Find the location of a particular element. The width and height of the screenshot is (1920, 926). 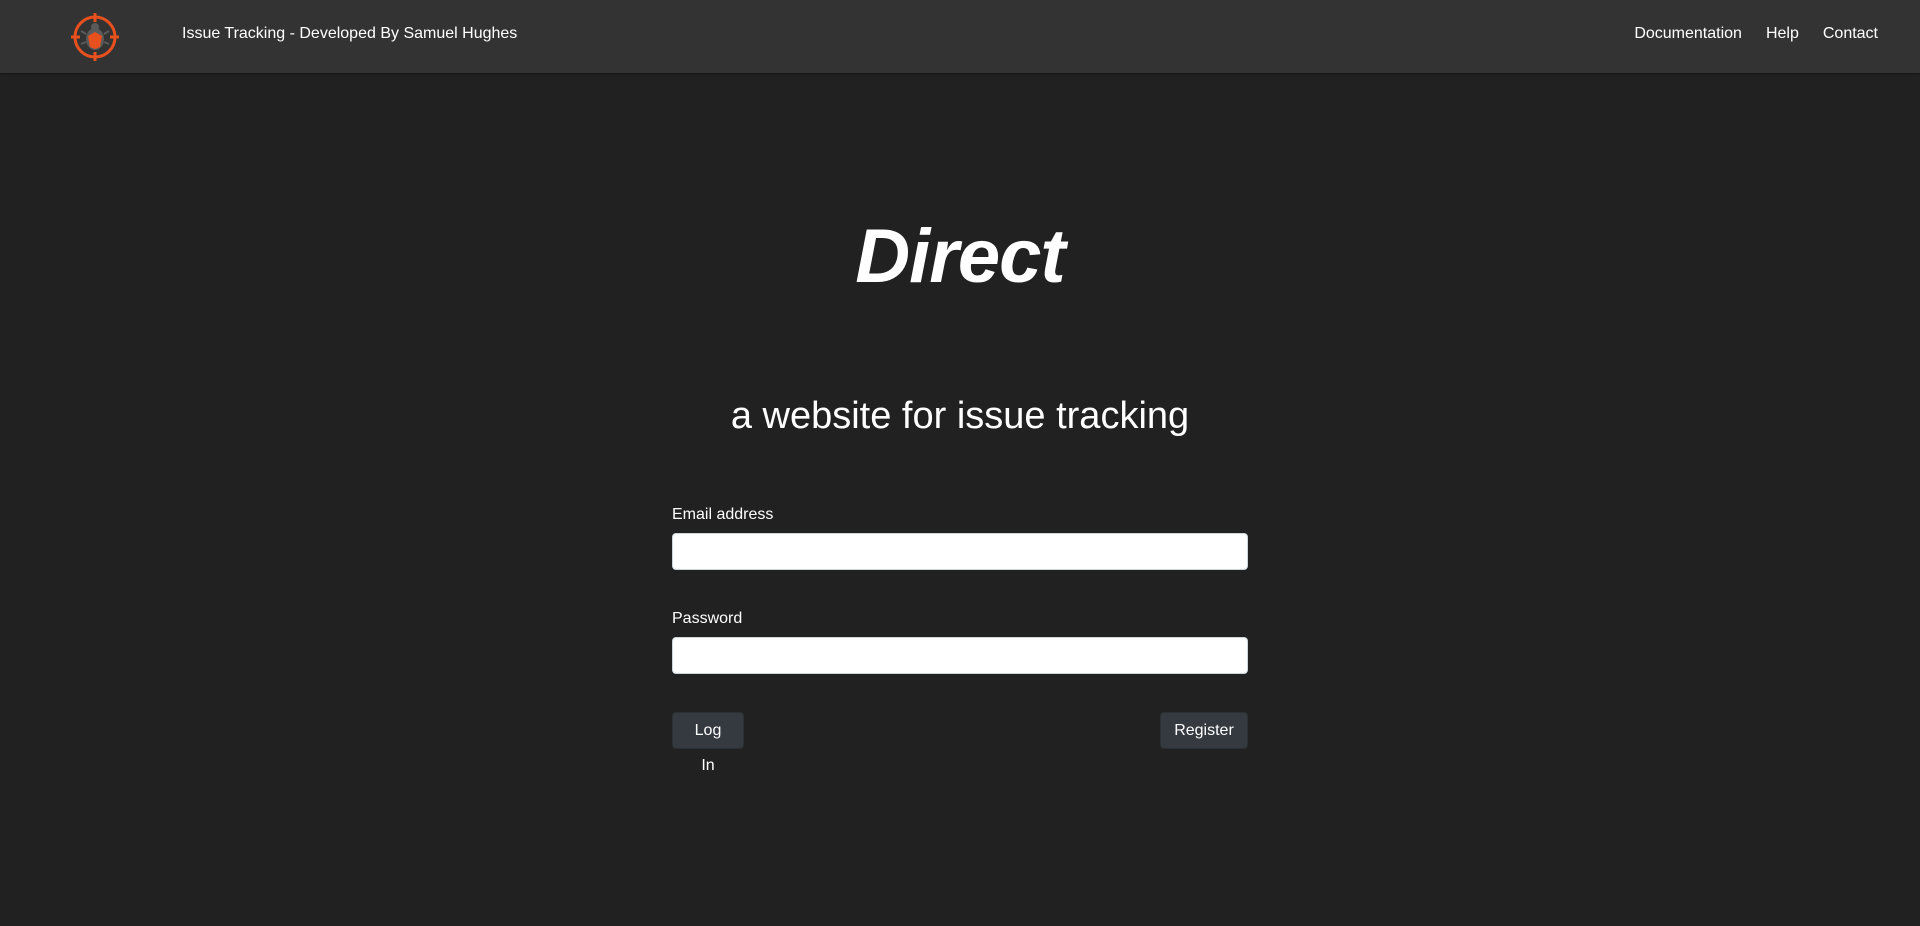

nav-help-link: Help is located at coordinates (1782, 34).